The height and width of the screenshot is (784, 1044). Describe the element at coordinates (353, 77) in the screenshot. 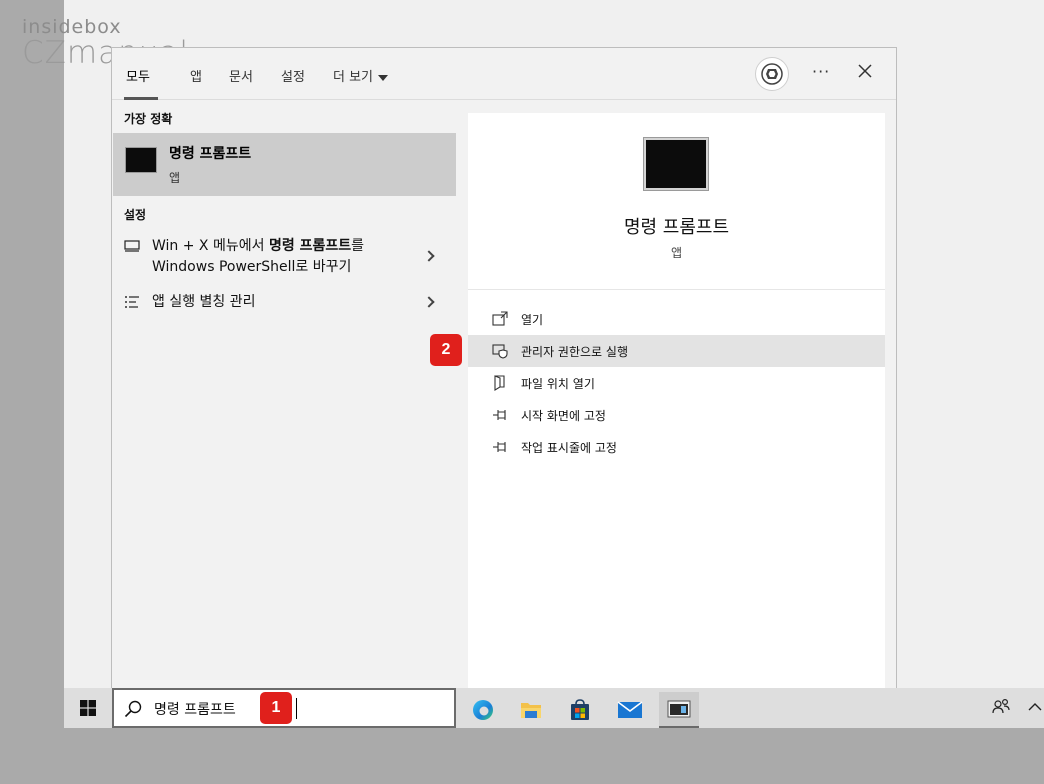

I see `tab-more-label: 더 보기` at that location.